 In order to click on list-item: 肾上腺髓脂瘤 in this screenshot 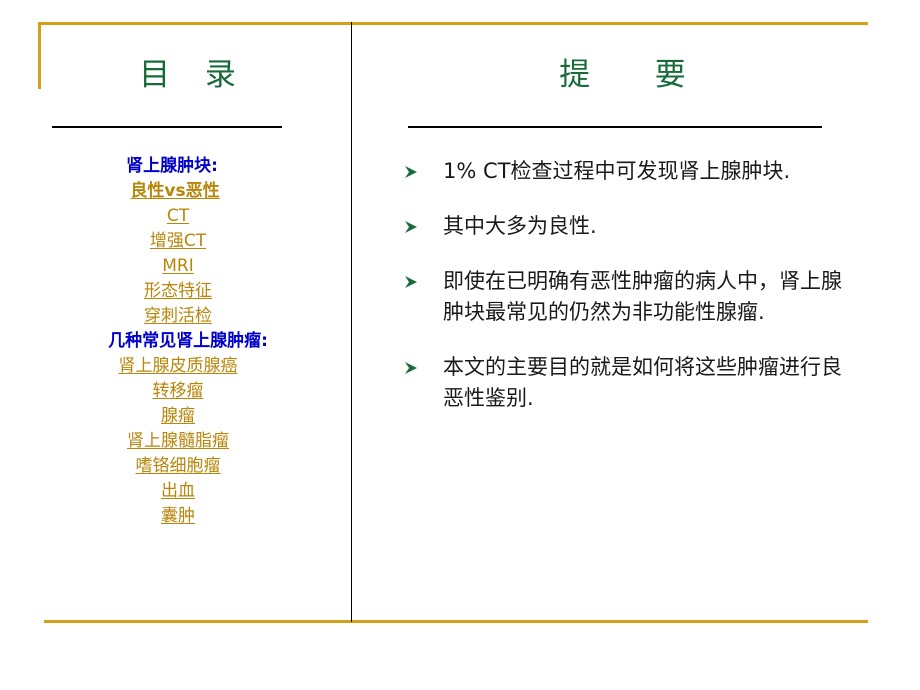, I will do `click(190, 441)`.